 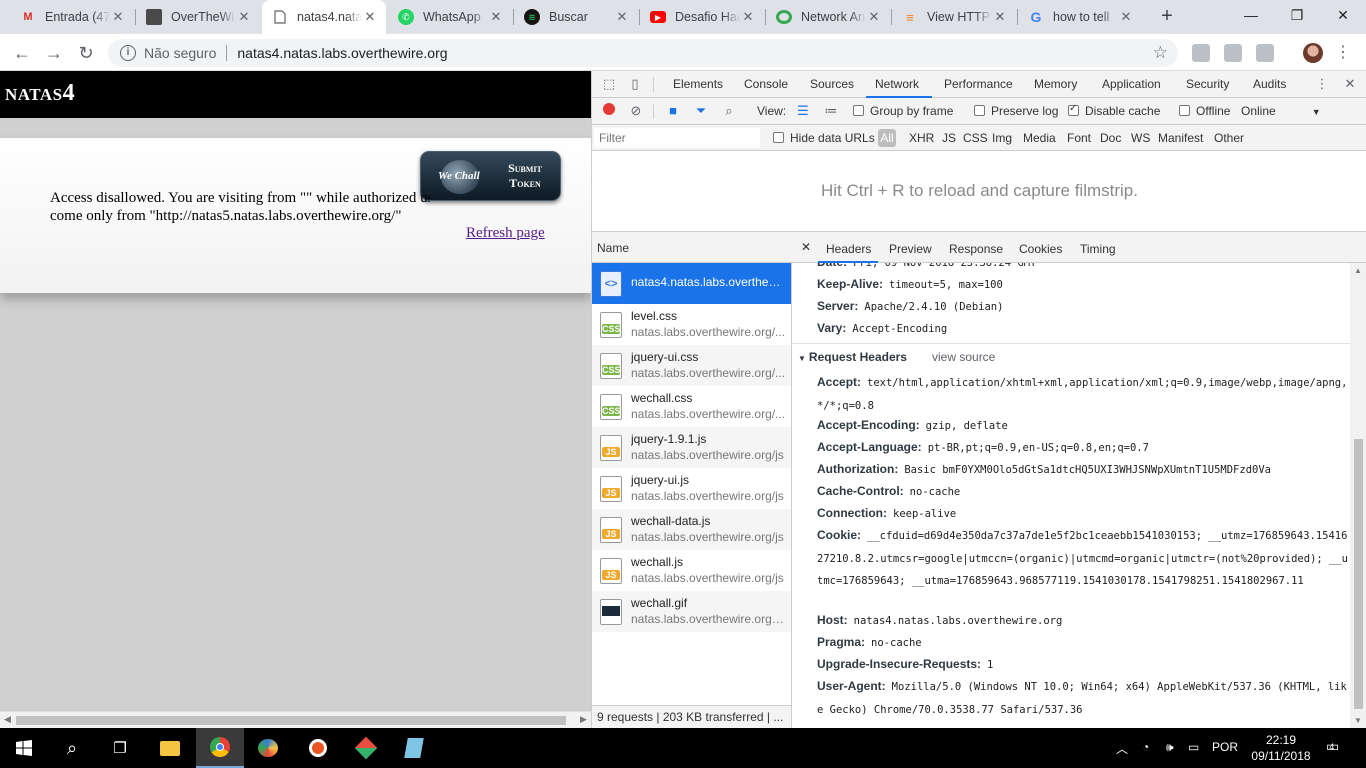 I want to click on minimize-button: —, so click(x=1251, y=15).